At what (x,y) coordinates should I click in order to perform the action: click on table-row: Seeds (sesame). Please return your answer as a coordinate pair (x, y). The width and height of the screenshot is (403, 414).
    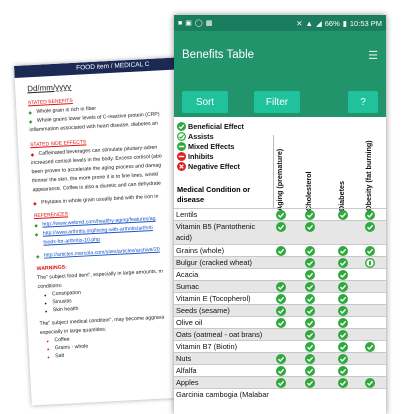
    Looking at the image, I should click on (280, 310).